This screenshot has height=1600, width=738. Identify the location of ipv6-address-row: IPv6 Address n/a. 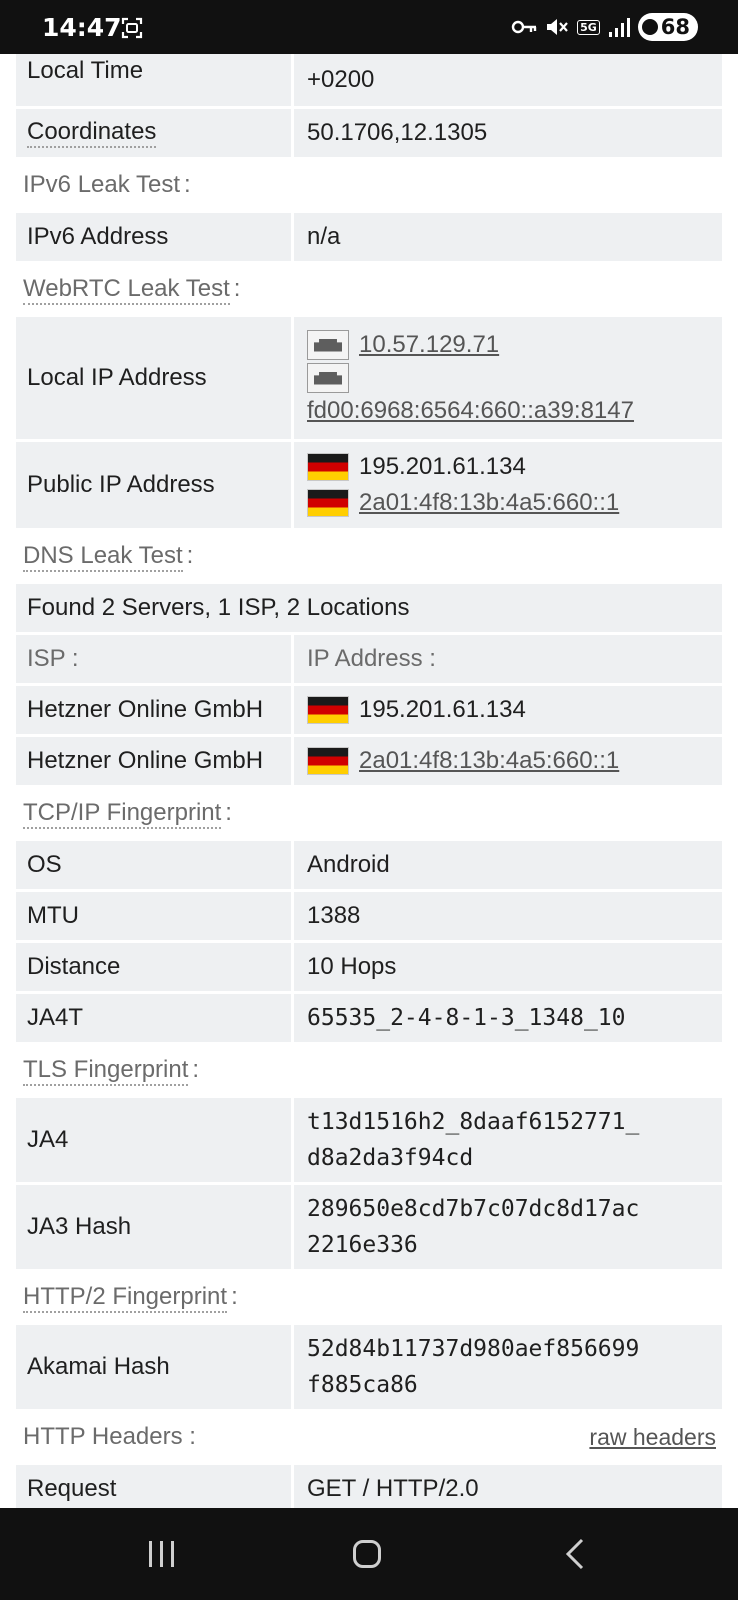
(369, 237).